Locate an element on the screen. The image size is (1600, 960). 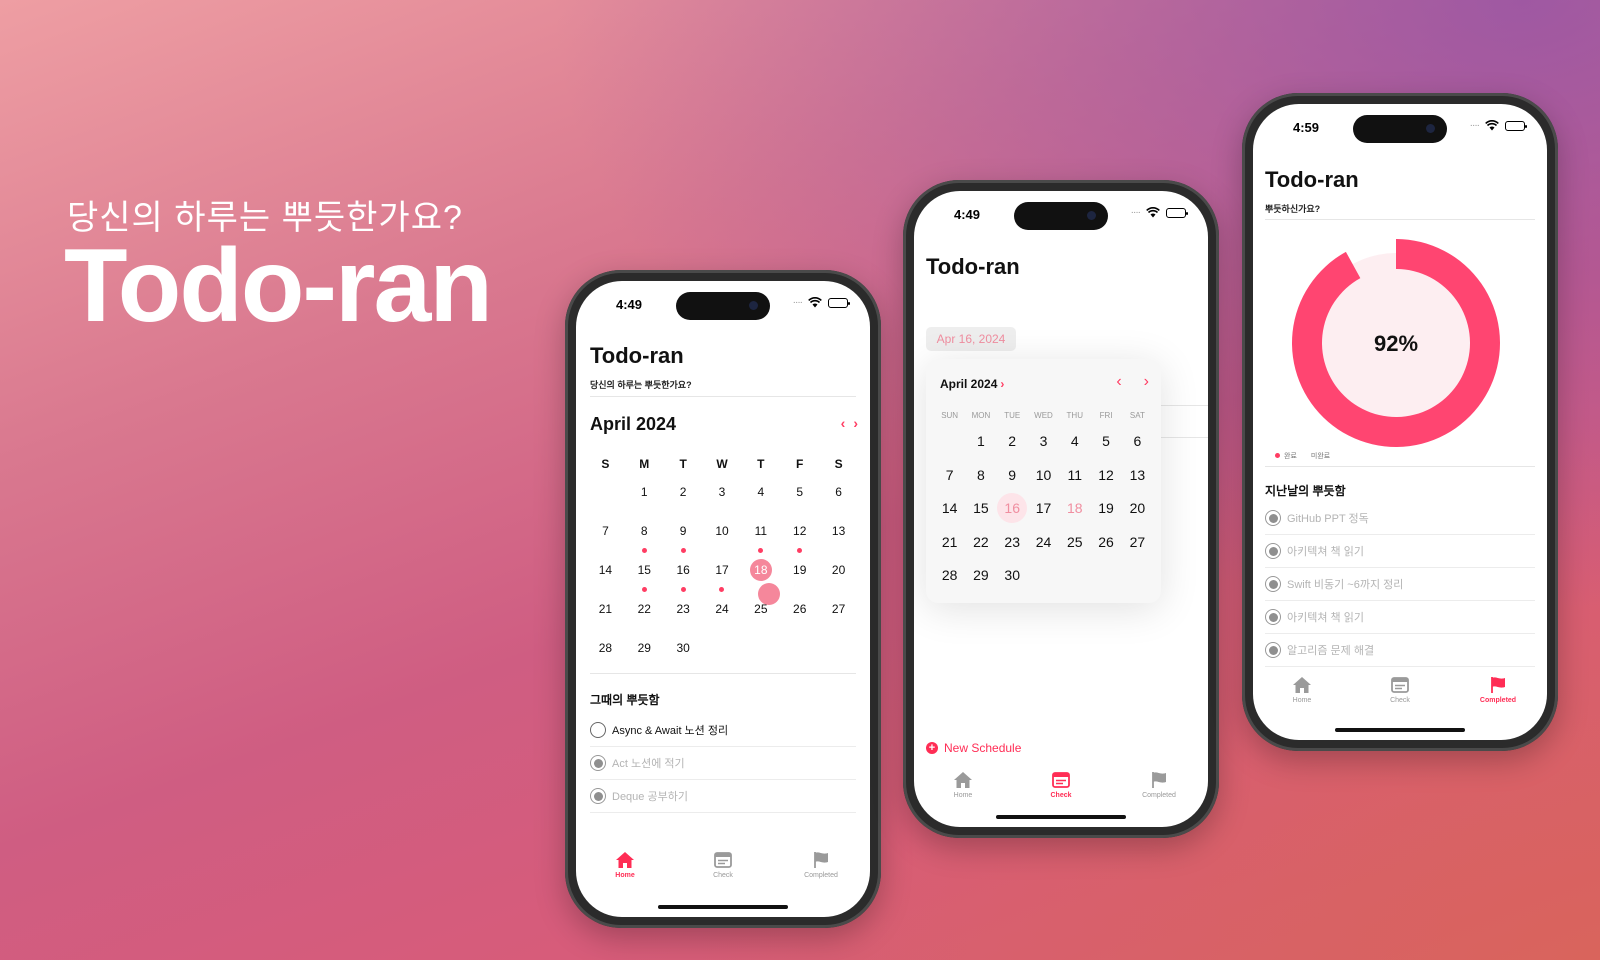
task-label: 알고리즘 문제 해결 is located at coordinates (1331, 651).